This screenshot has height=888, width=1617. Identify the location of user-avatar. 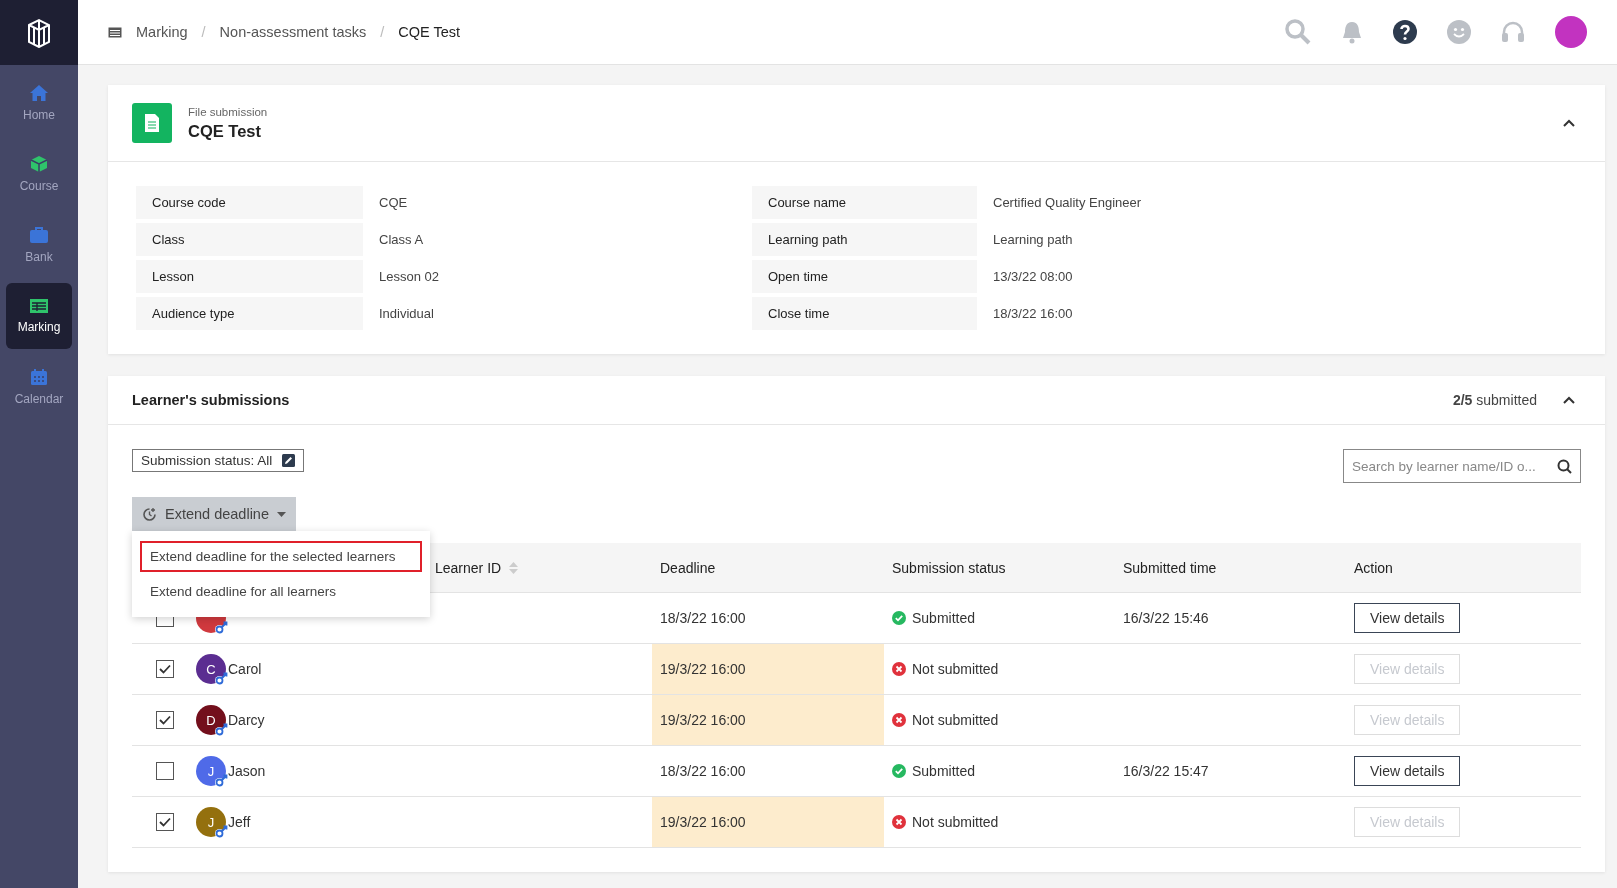
(1571, 32).